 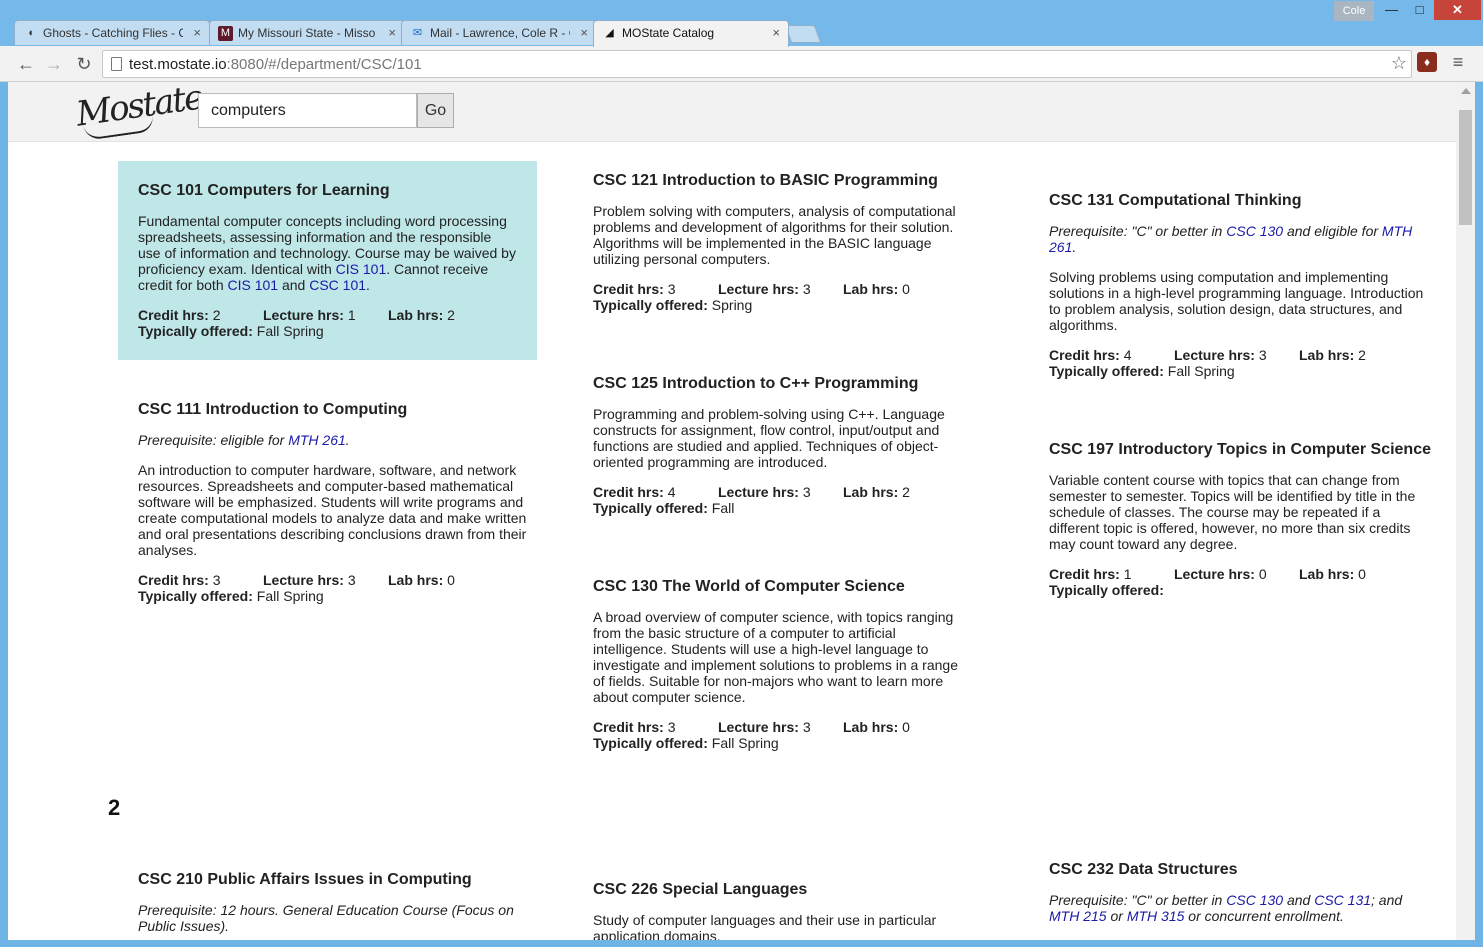 What do you see at coordinates (114, 807) in the screenshot?
I see `section-heading-200-level: 2` at bounding box center [114, 807].